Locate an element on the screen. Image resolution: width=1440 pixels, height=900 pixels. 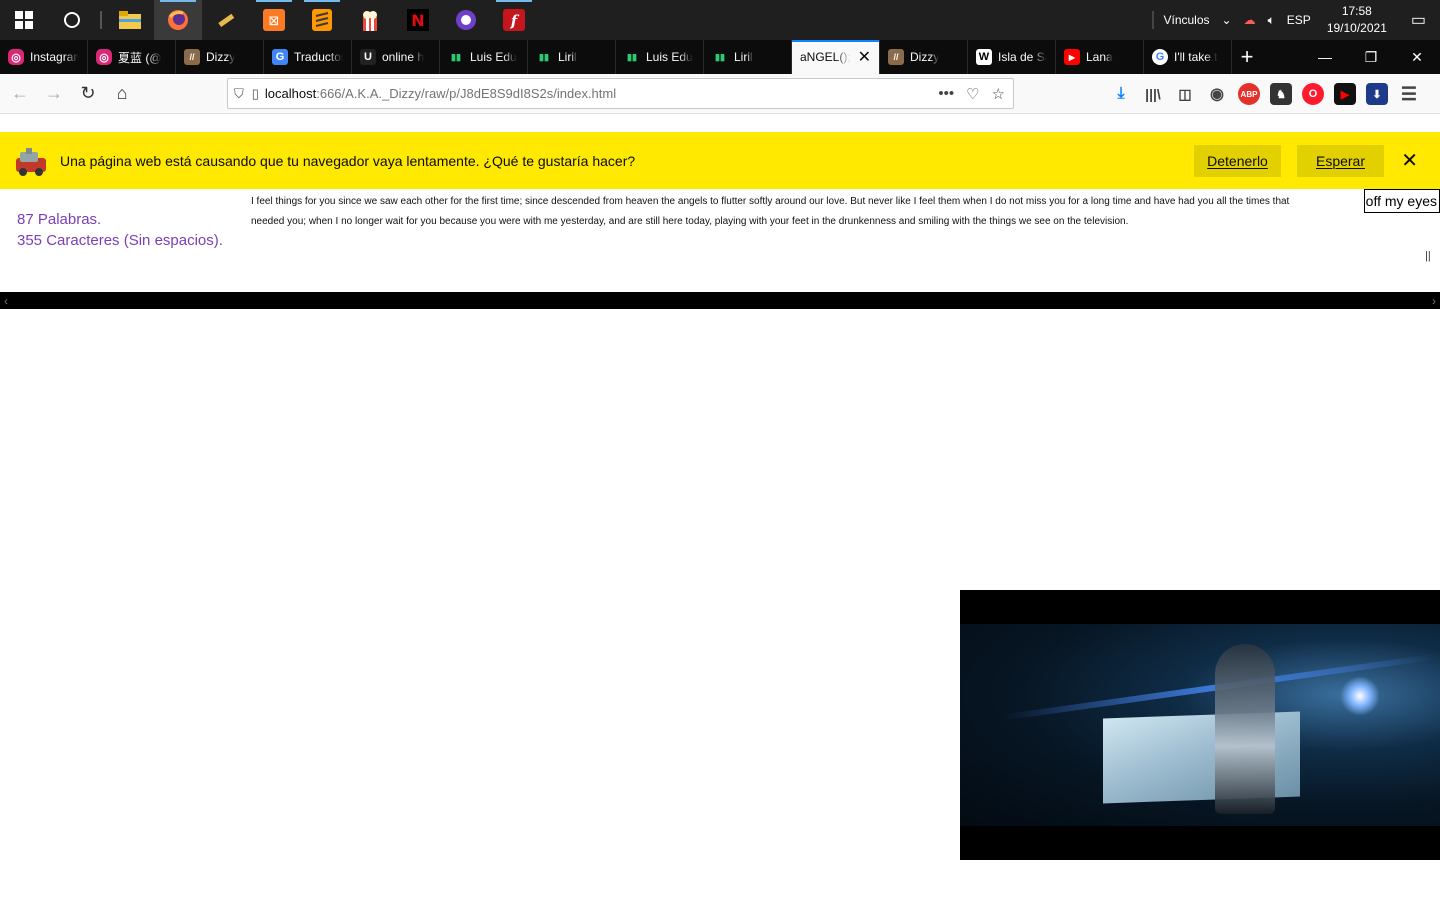
restore-icon: ❐ is located at coordinates (1371, 57).